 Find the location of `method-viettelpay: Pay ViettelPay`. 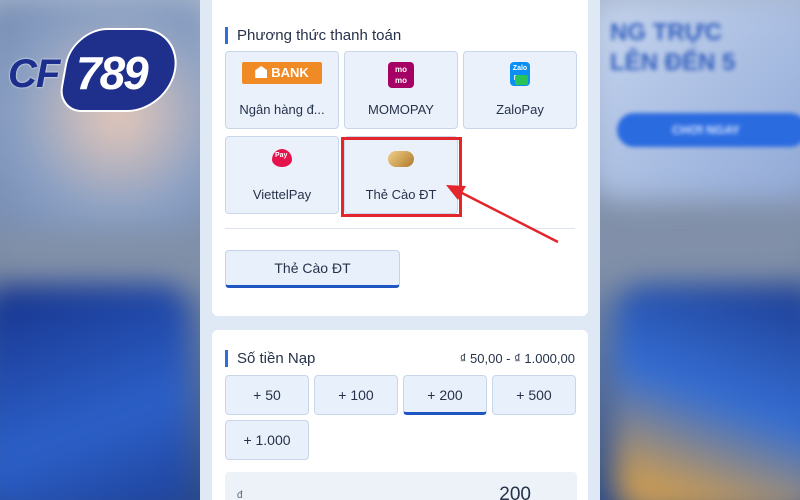

method-viettelpay: Pay ViettelPay is located at coordinates (282, 175).